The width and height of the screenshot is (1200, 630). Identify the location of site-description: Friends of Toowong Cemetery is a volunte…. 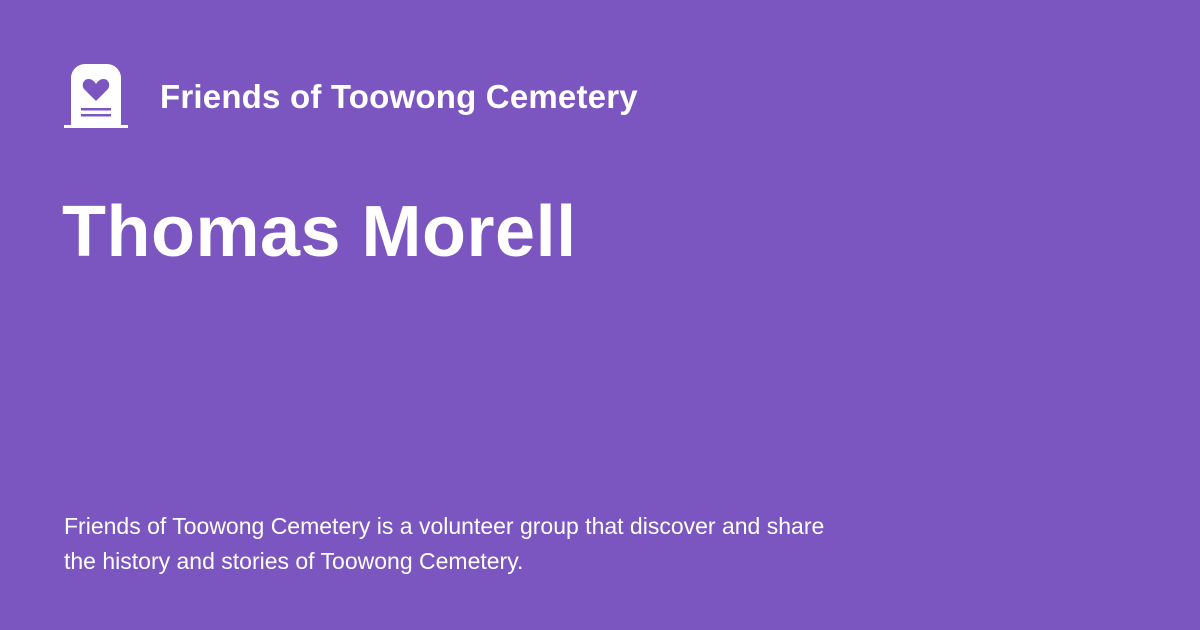
(444, 543).